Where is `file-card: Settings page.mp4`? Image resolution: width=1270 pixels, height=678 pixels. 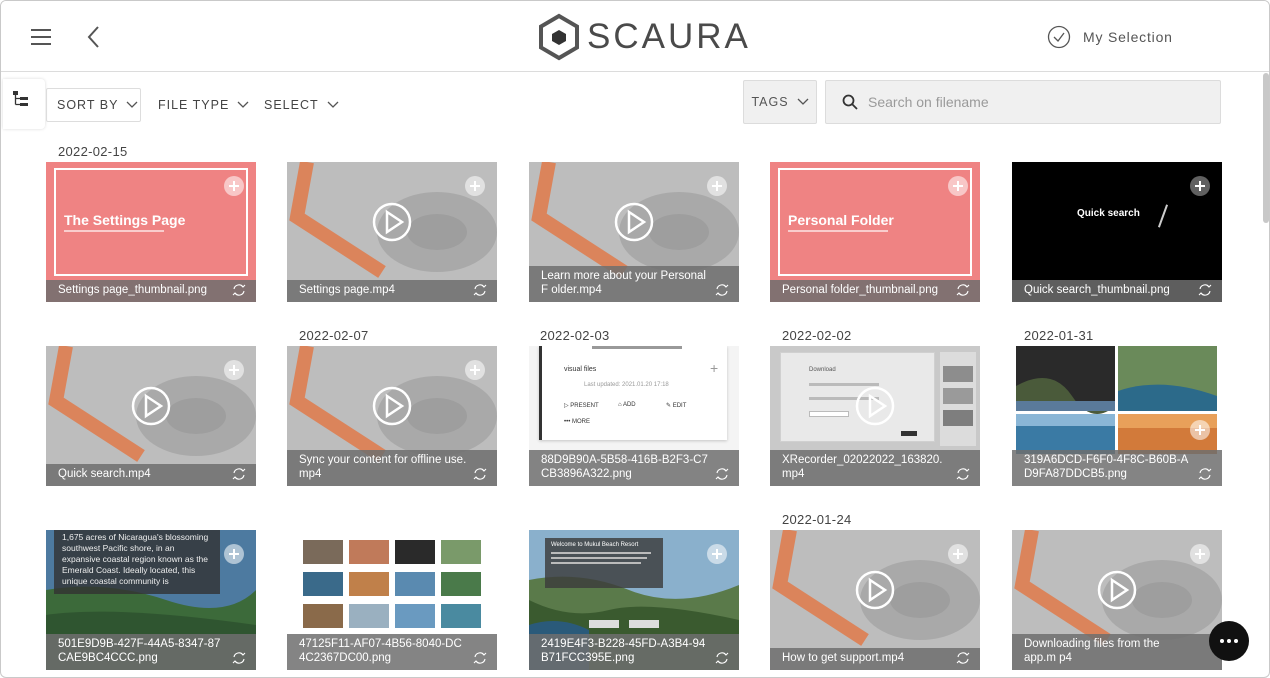 file-card: Settings page.mp4 is located at coordinates (392, 232).